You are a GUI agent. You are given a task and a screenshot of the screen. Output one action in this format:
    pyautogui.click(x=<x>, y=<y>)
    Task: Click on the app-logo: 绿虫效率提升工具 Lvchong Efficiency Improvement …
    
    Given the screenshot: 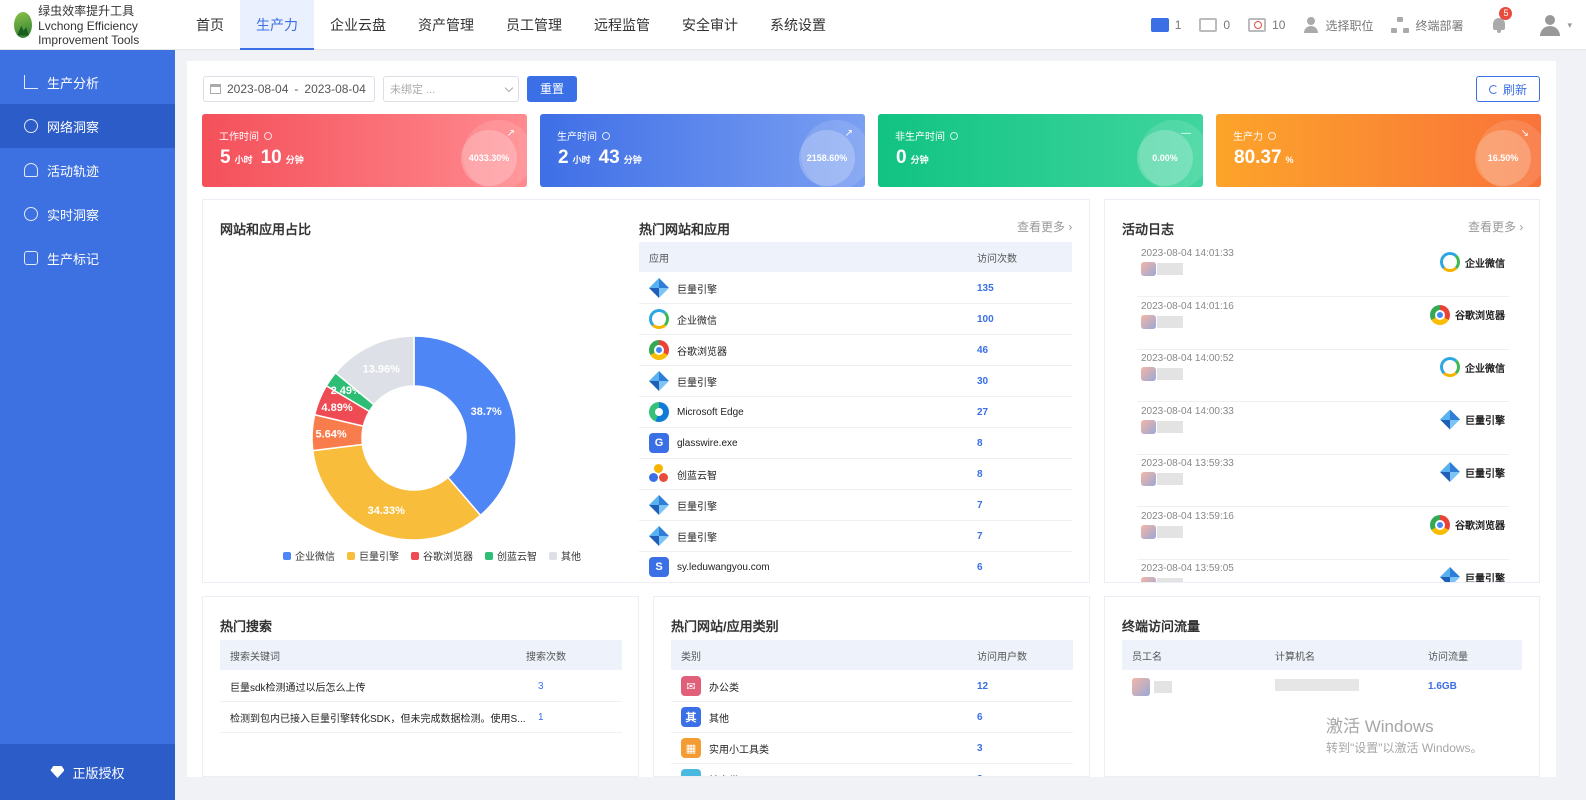 What is the action you would take?
    pyautogui.click(x=90, y=25)
    